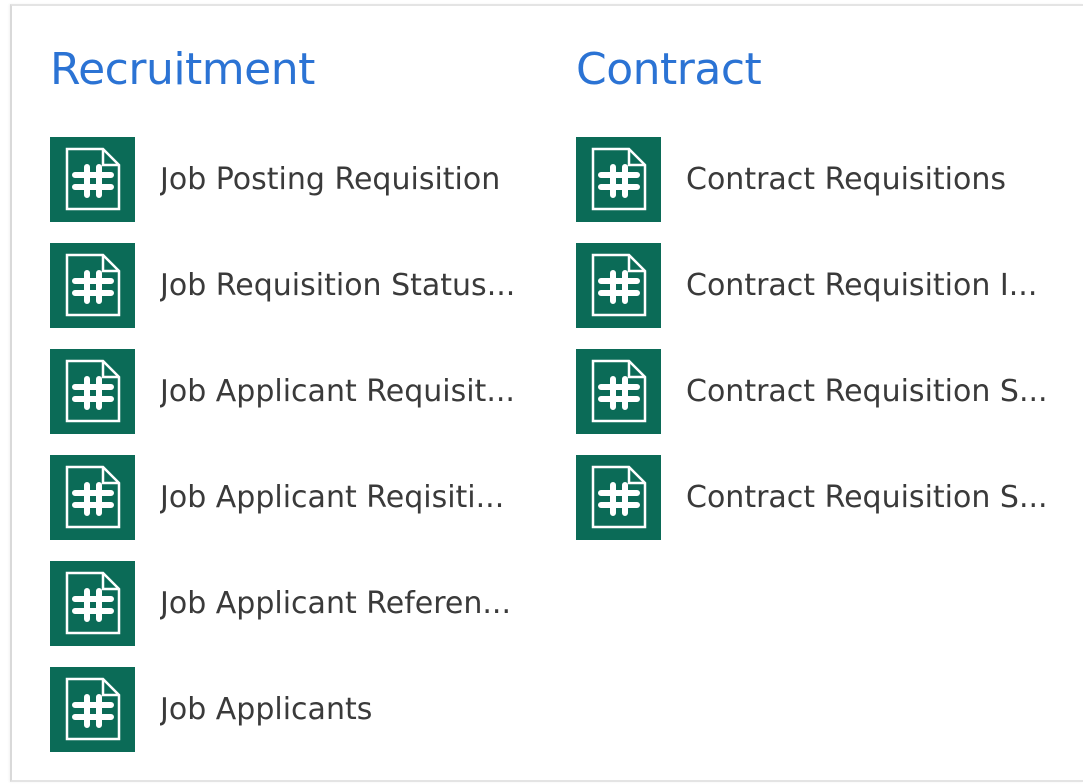 This screenshot has width=1083, height=784. Describe the element at coordinates (266, 709) in the screenshot. I see `tile-label: Job Applicants` at that location.